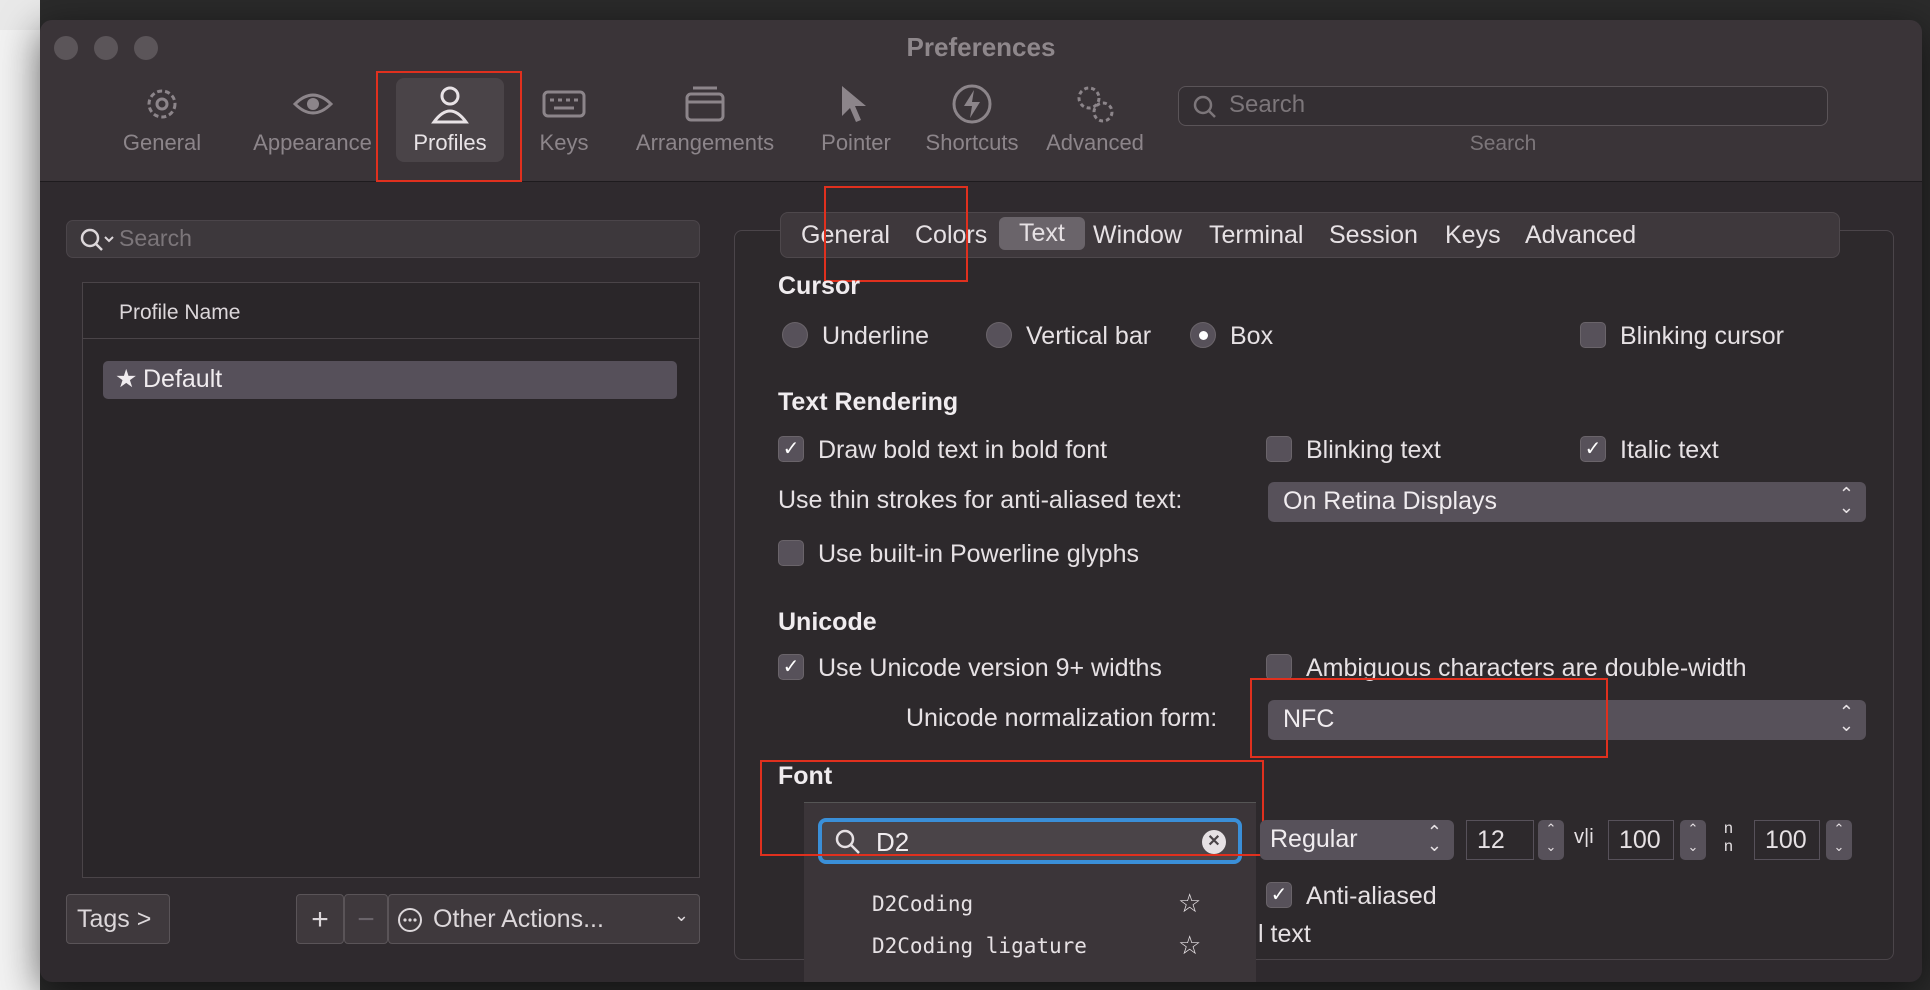 This screenshot has height=990, width=1930. What do you see at coordinates (1500, 840) in the screenshot?
I see `font-size-field: 12` at bounding box center [1500, 840].